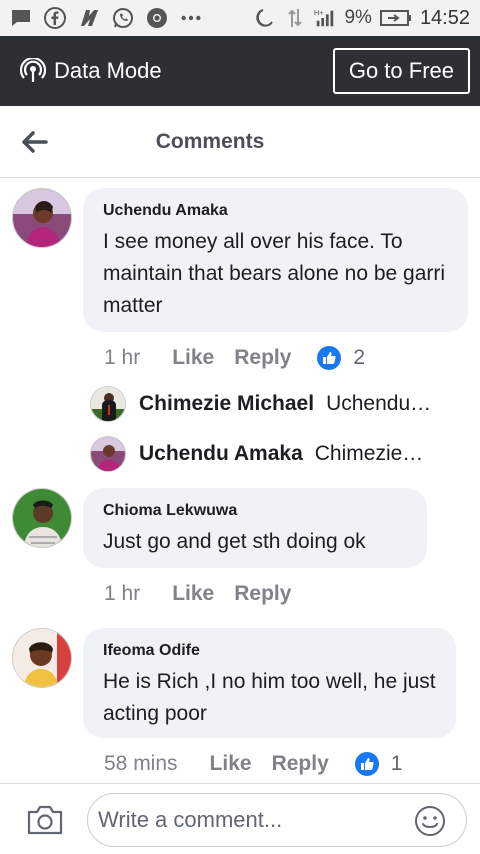 The image size is (480, 854). What do you see at coordinates (123, 18) in the screenshot?
I see `whatsapp-icon` at bounding box center [123, 18].